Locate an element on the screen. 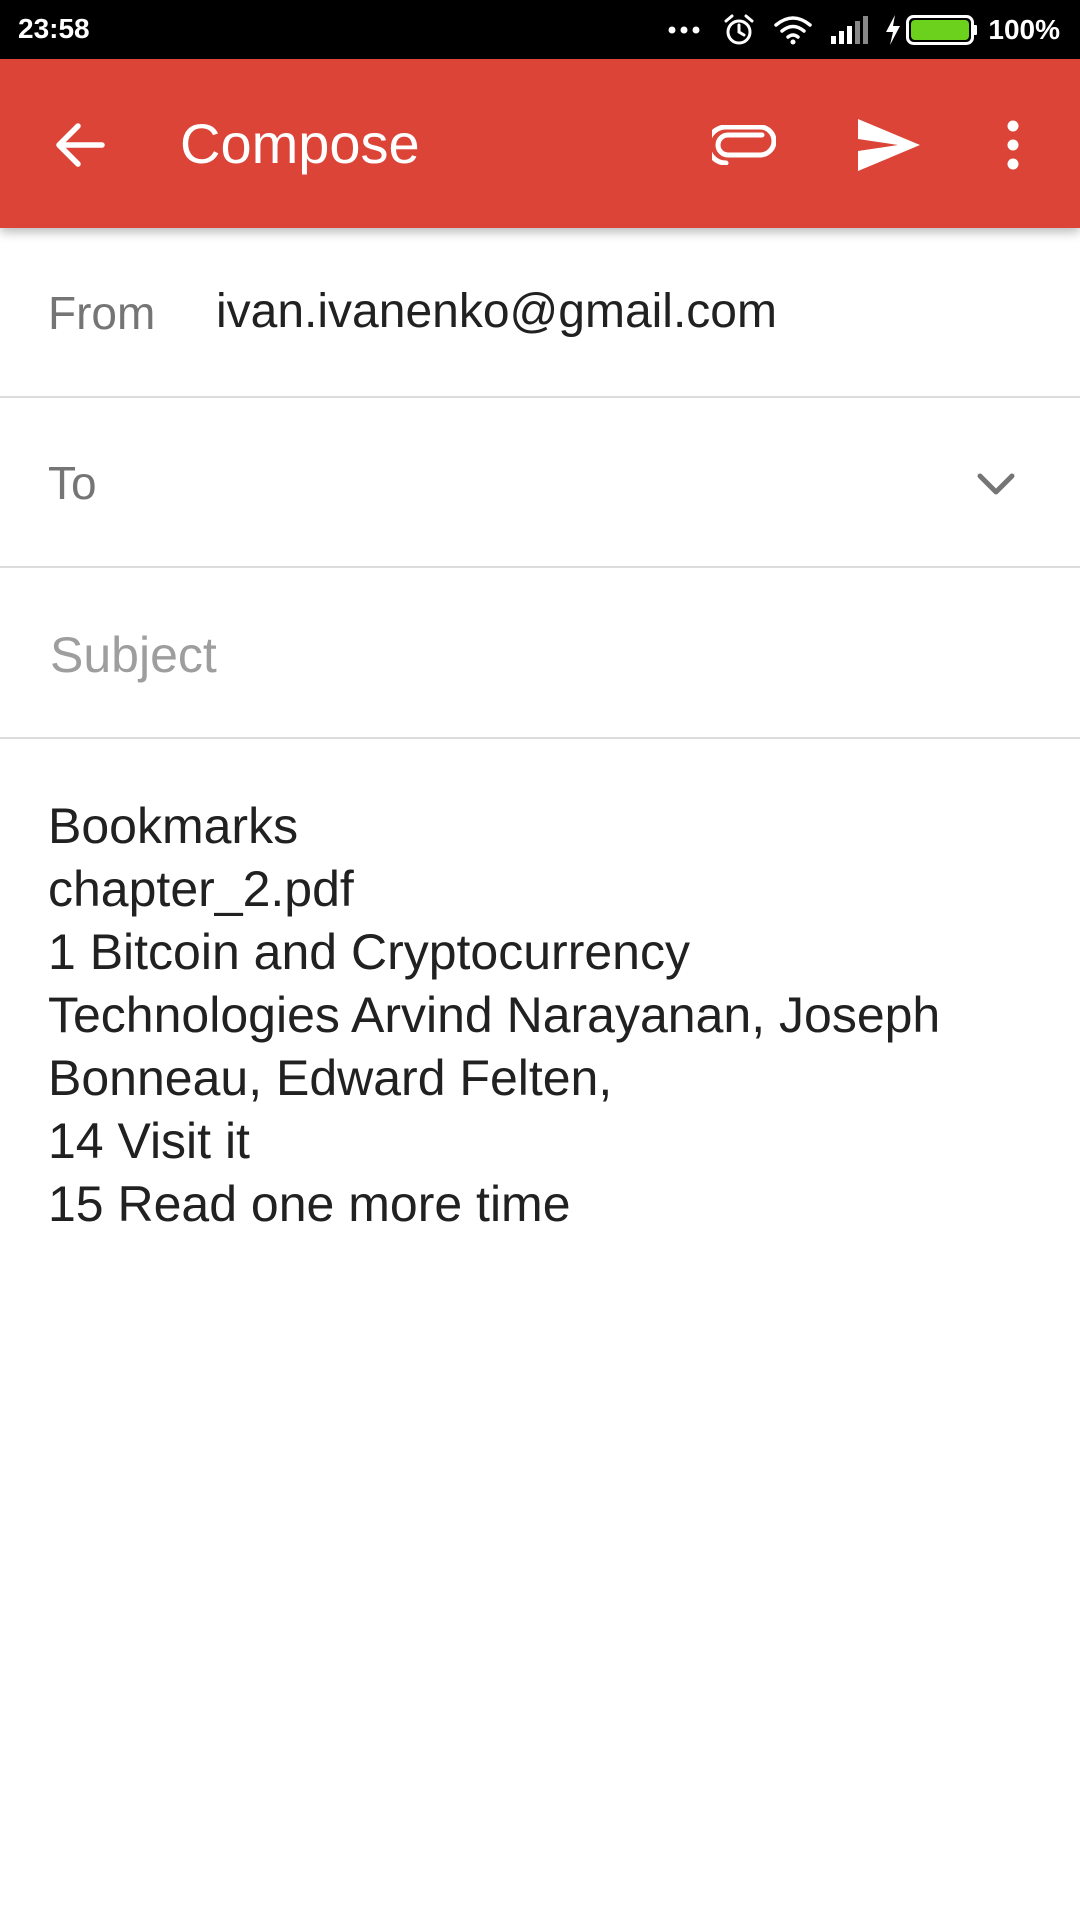  status-icons: 100% is located at coordinates (864, 29).